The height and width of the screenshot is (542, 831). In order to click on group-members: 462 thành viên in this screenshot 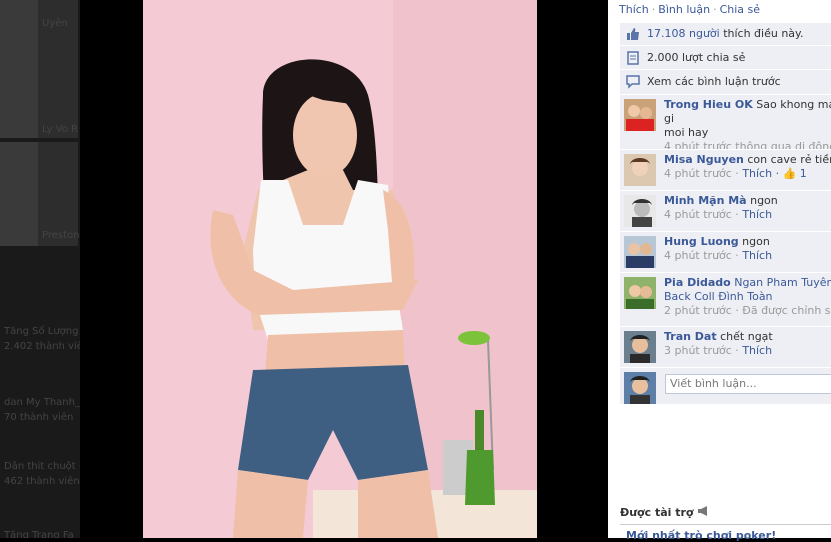, I will do `click(42, 481)`.